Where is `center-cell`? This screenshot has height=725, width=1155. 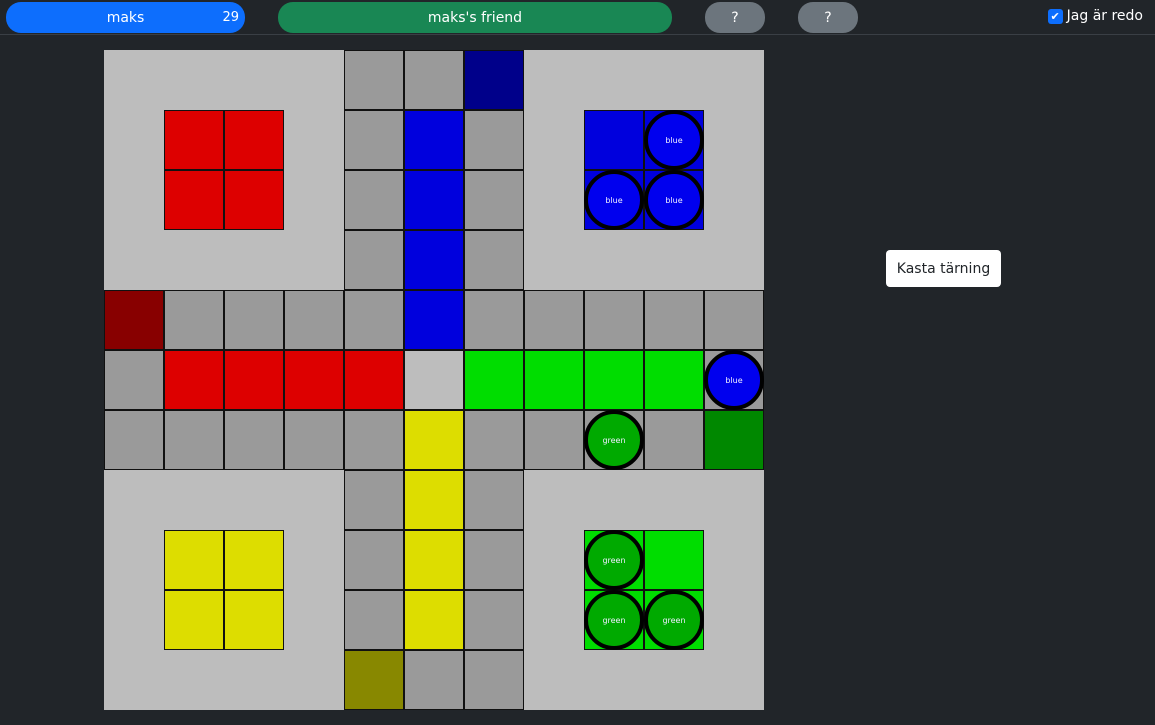
center-cell is located at coordinates (434, 380).